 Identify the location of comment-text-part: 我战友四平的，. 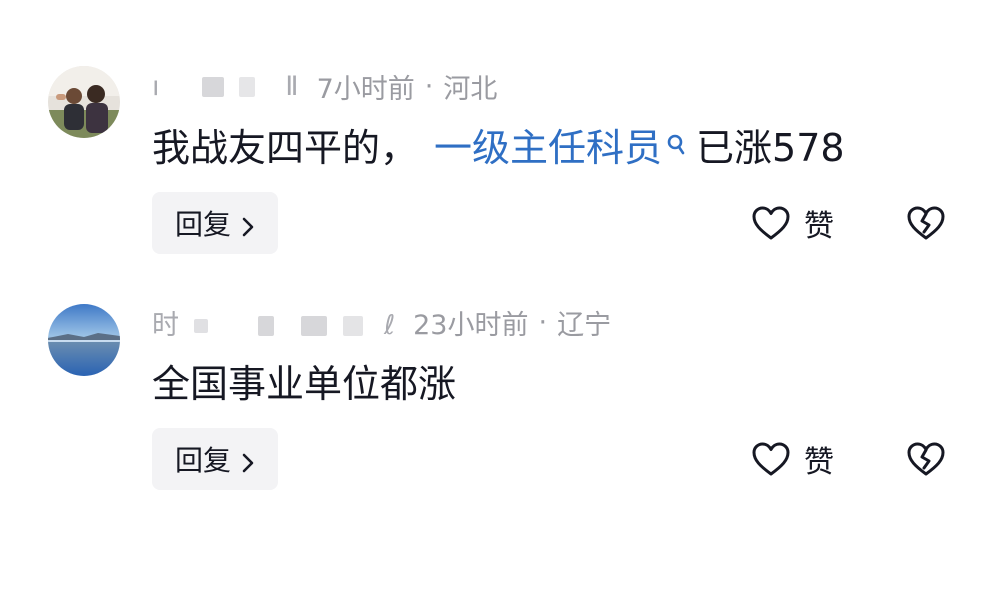
(285, 147).